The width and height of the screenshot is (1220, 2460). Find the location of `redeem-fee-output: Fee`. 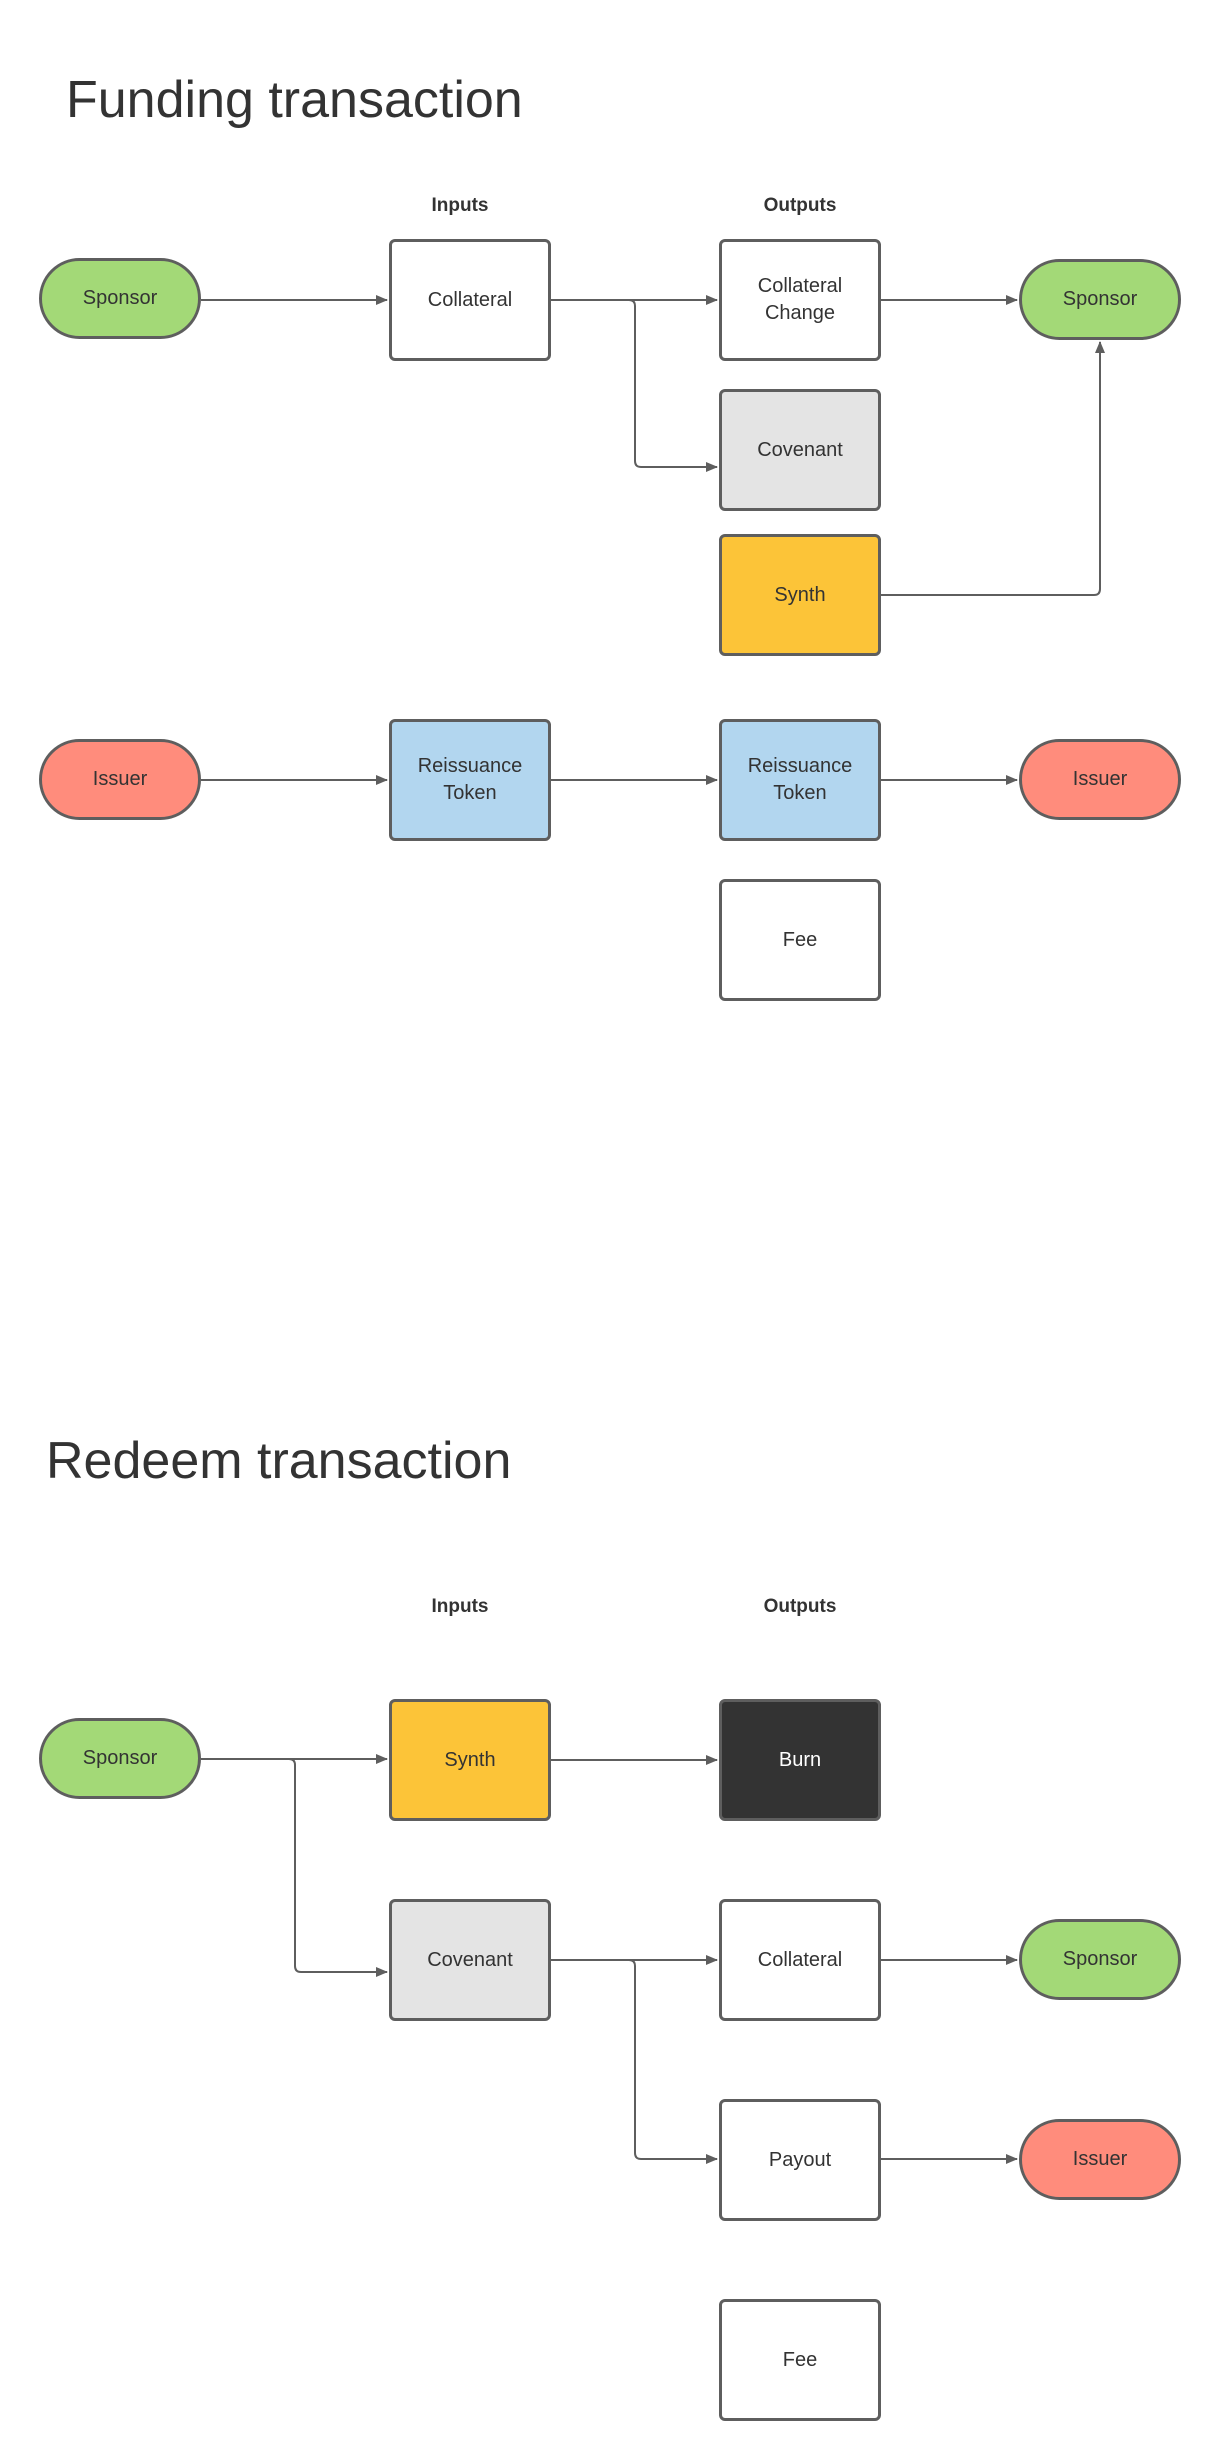

redeem-fee-output: Fee is located at coordinates (800, 2360).